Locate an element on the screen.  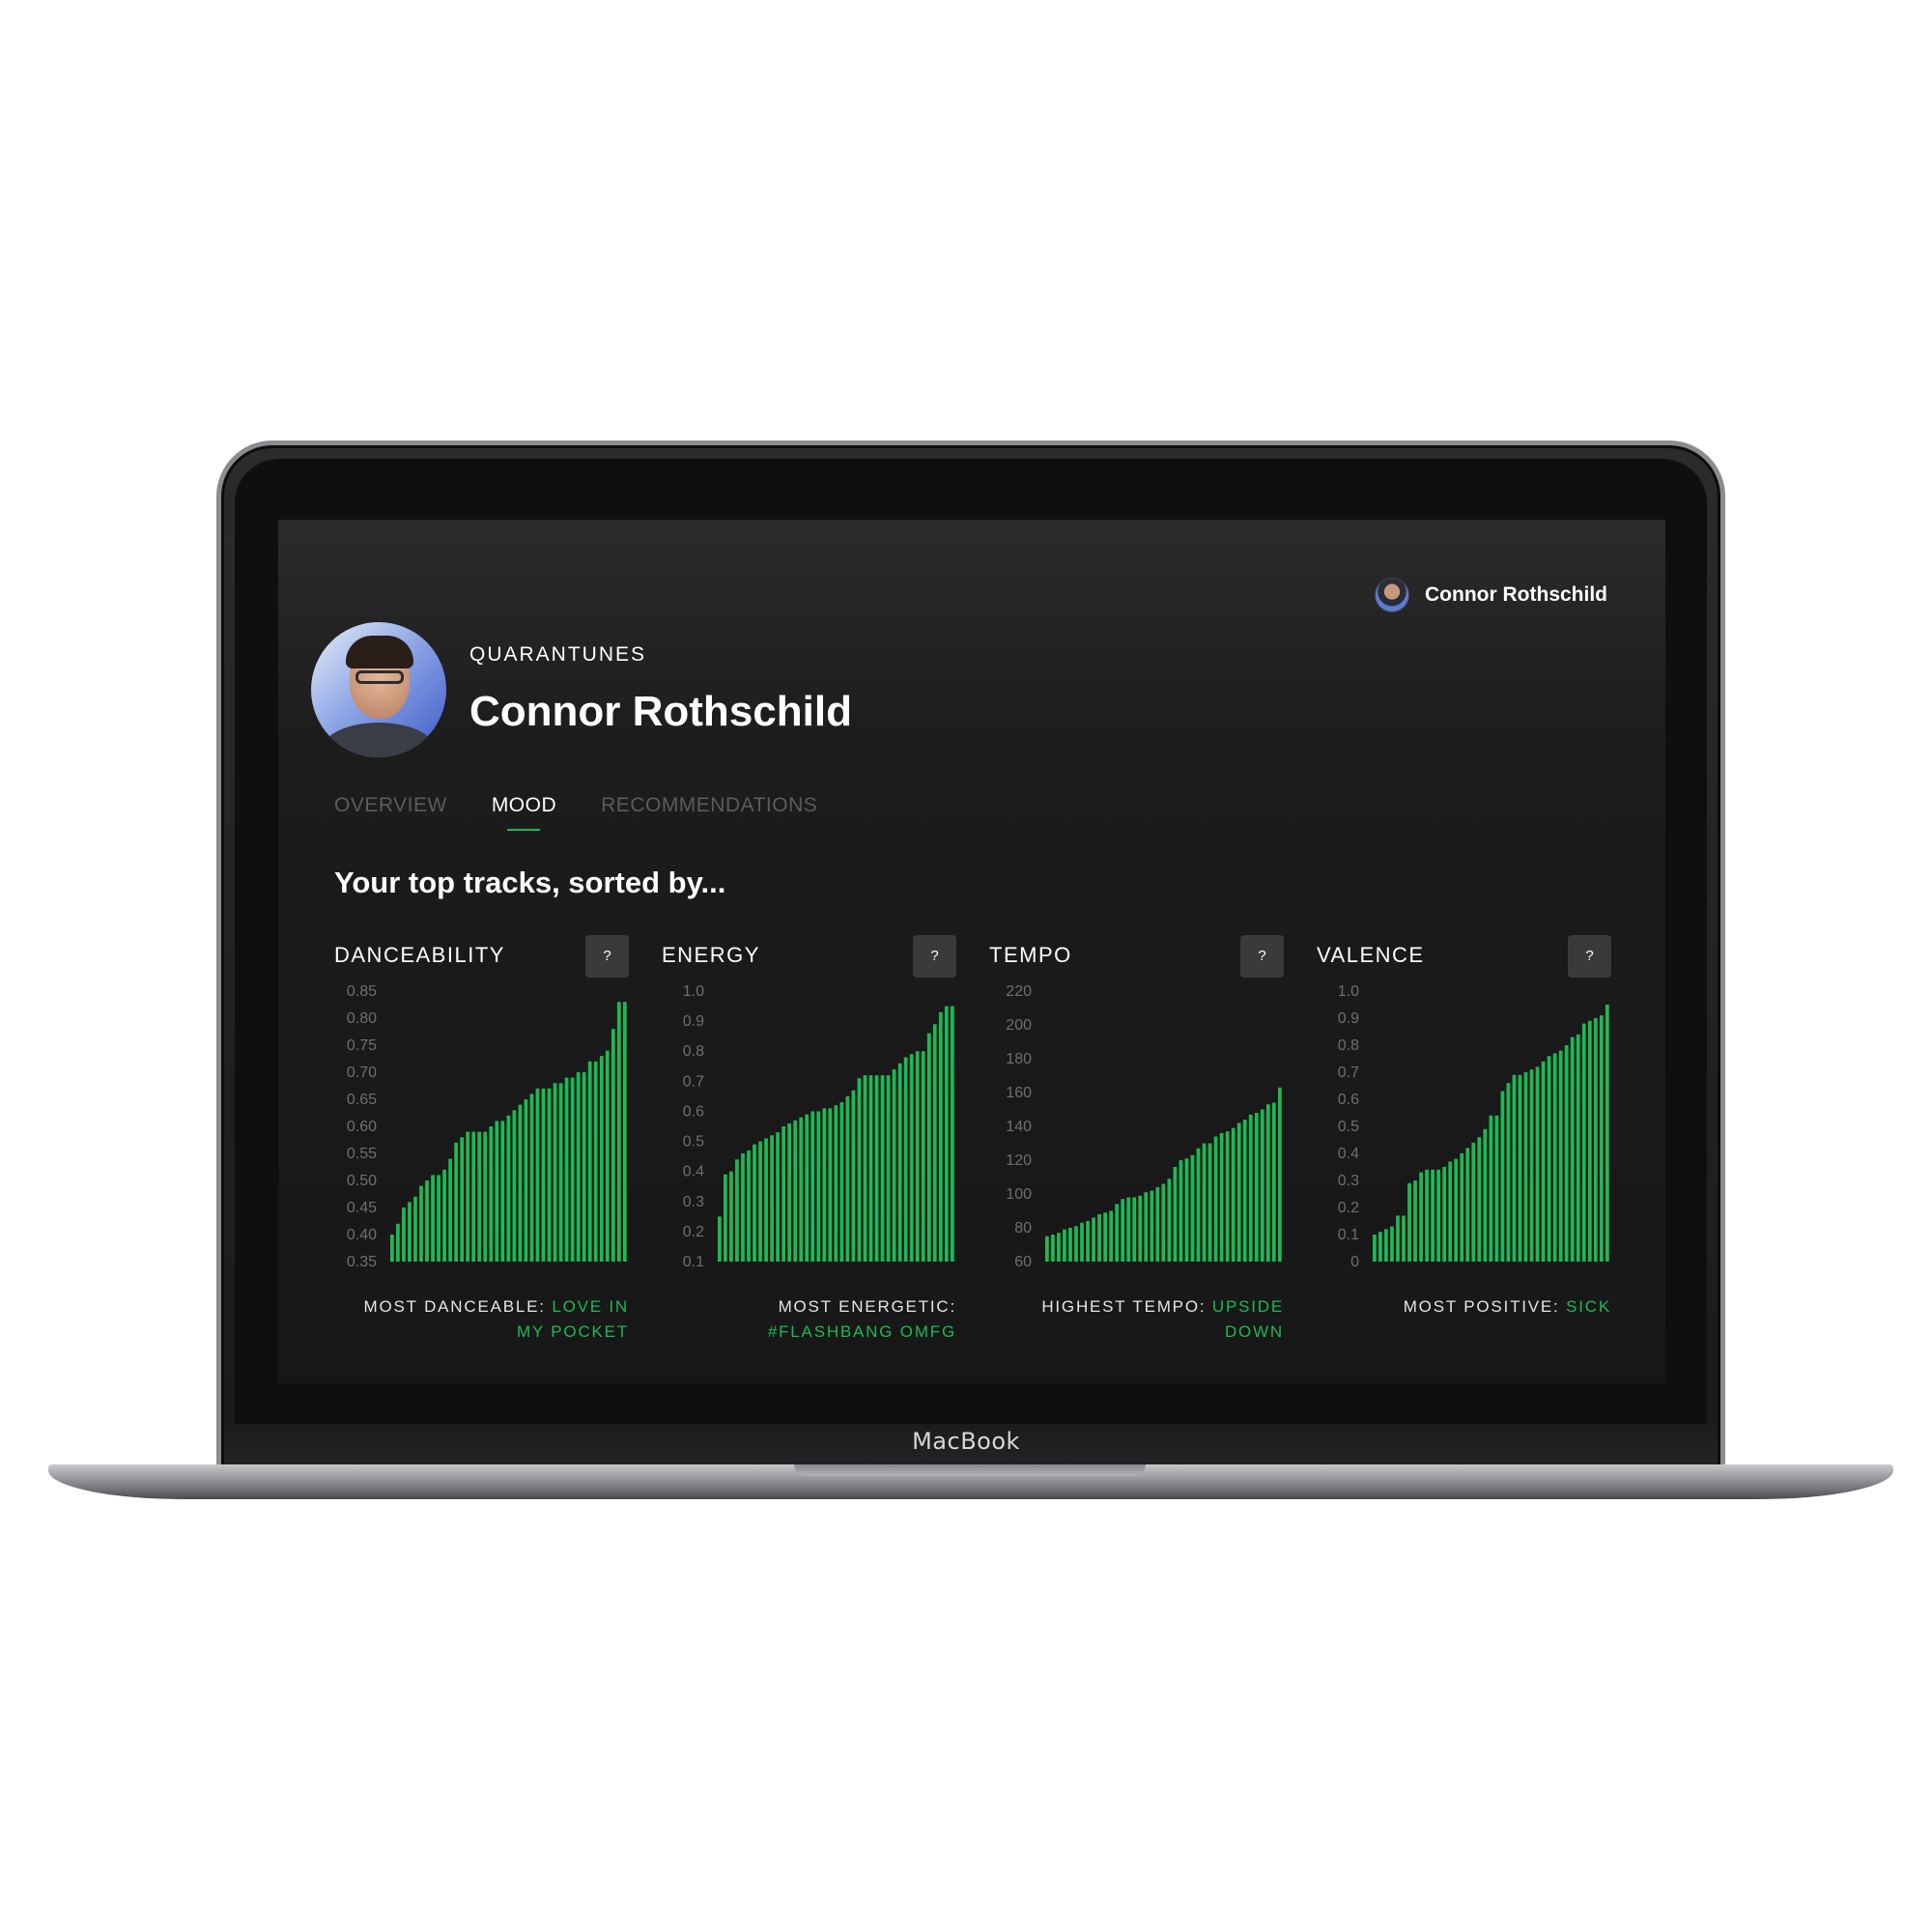
caption-track-link: SICK is located at coordinates (1588, 1306).